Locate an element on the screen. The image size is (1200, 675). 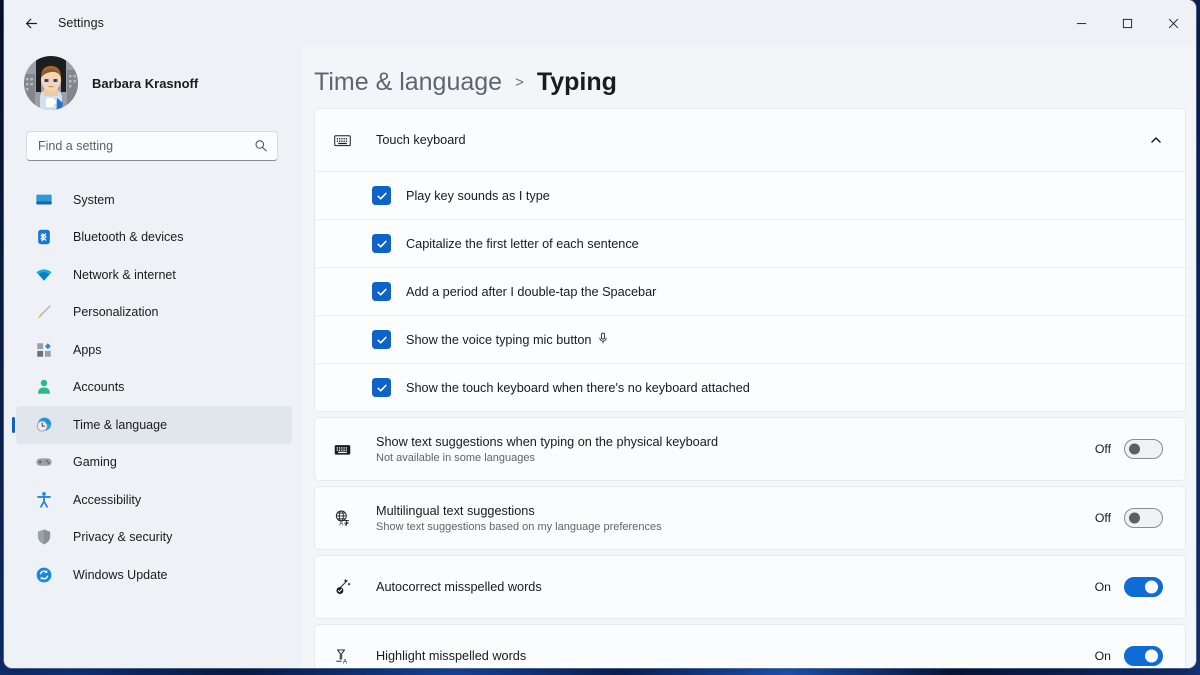
checkbox-play-key-sounds is located at coordinates (381, 195).